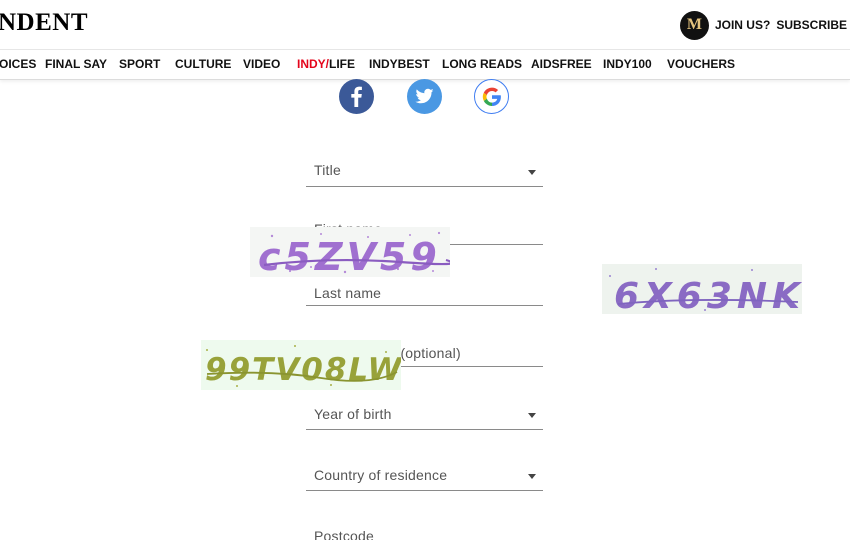  I want to click on country-select: Country of residence, so click(424, 476).